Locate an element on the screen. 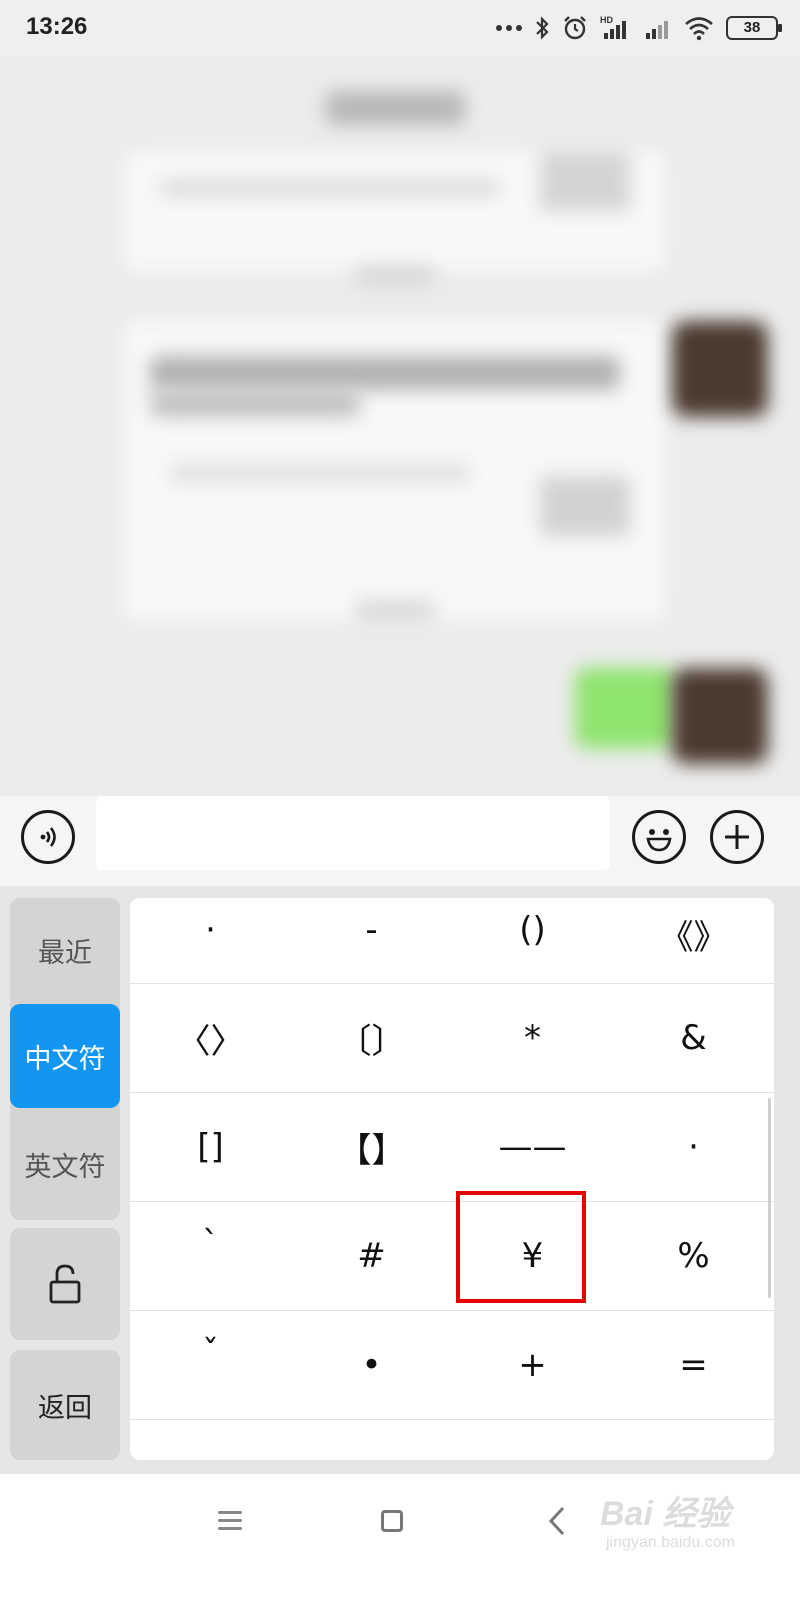 This screenshot has width=800, height=1600. symbol-key: # is located at coordinates (371, 1256).